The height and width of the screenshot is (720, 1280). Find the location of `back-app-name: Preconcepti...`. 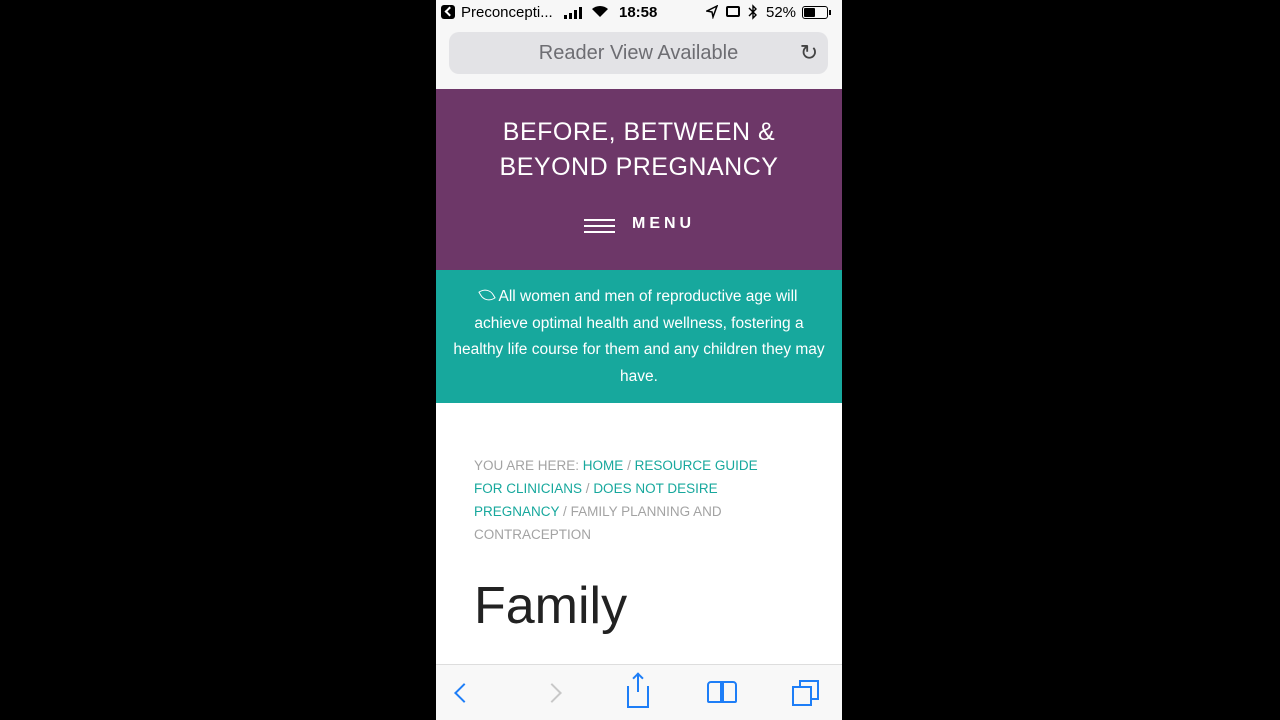

back-app-name: Preconcepti... is located at coordinates (507, 12).